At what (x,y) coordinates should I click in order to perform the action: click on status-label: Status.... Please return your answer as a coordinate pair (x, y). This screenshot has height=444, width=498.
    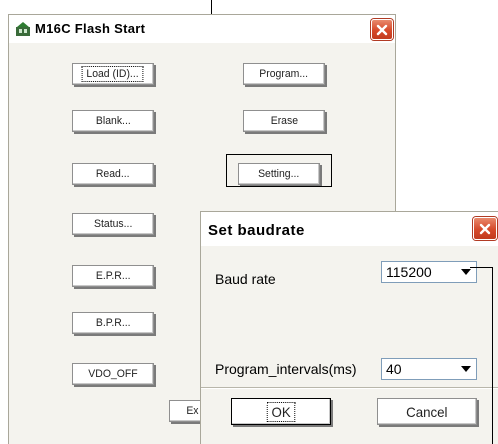
    Looking at the image, I should click on (113, 224).